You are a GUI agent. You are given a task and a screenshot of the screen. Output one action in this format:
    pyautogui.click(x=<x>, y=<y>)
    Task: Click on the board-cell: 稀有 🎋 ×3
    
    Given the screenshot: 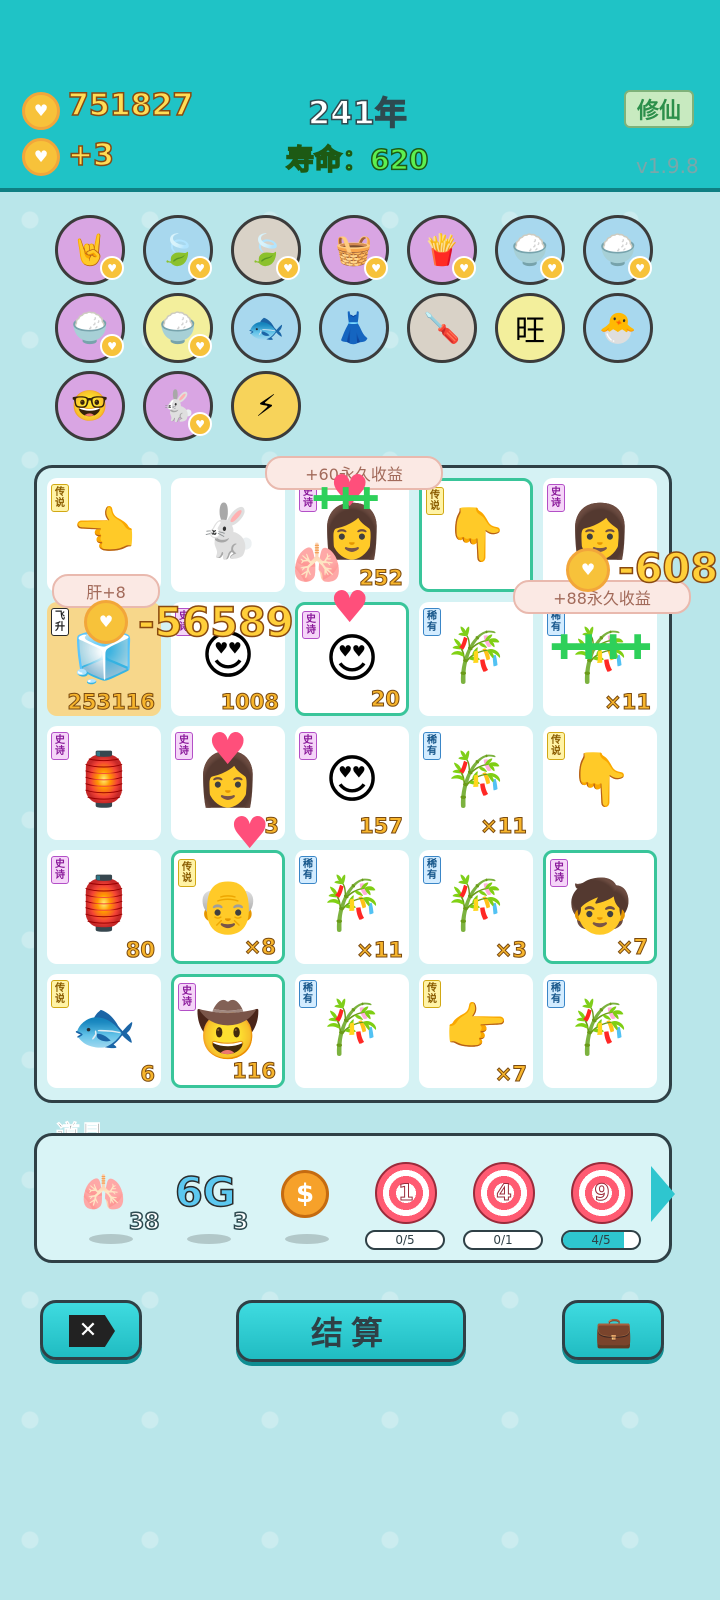 What is the action you would take?
    pyautogui.click(x=476, y=907)
    